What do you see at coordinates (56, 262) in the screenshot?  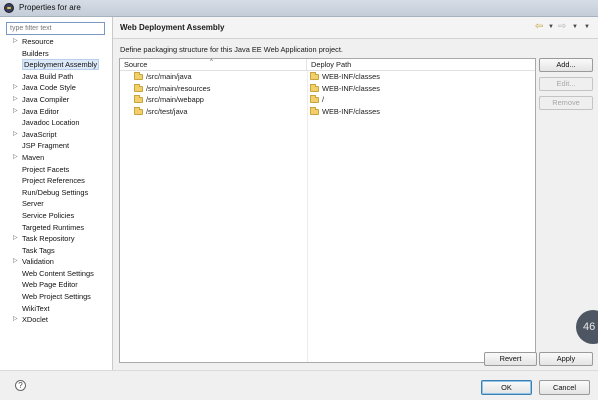 I see `tree-item: ▷ Validation` at bounding box center [56, 262].